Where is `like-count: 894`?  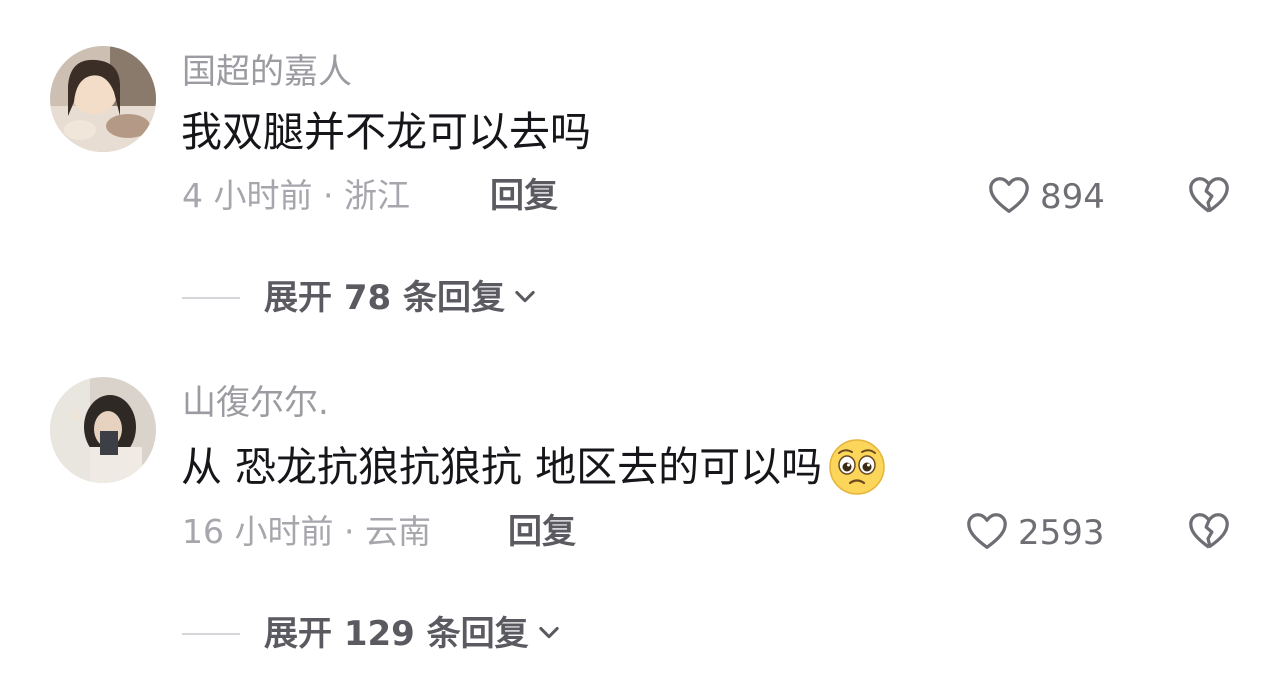 like-count: 894 is located at coordinates (1072, 197).